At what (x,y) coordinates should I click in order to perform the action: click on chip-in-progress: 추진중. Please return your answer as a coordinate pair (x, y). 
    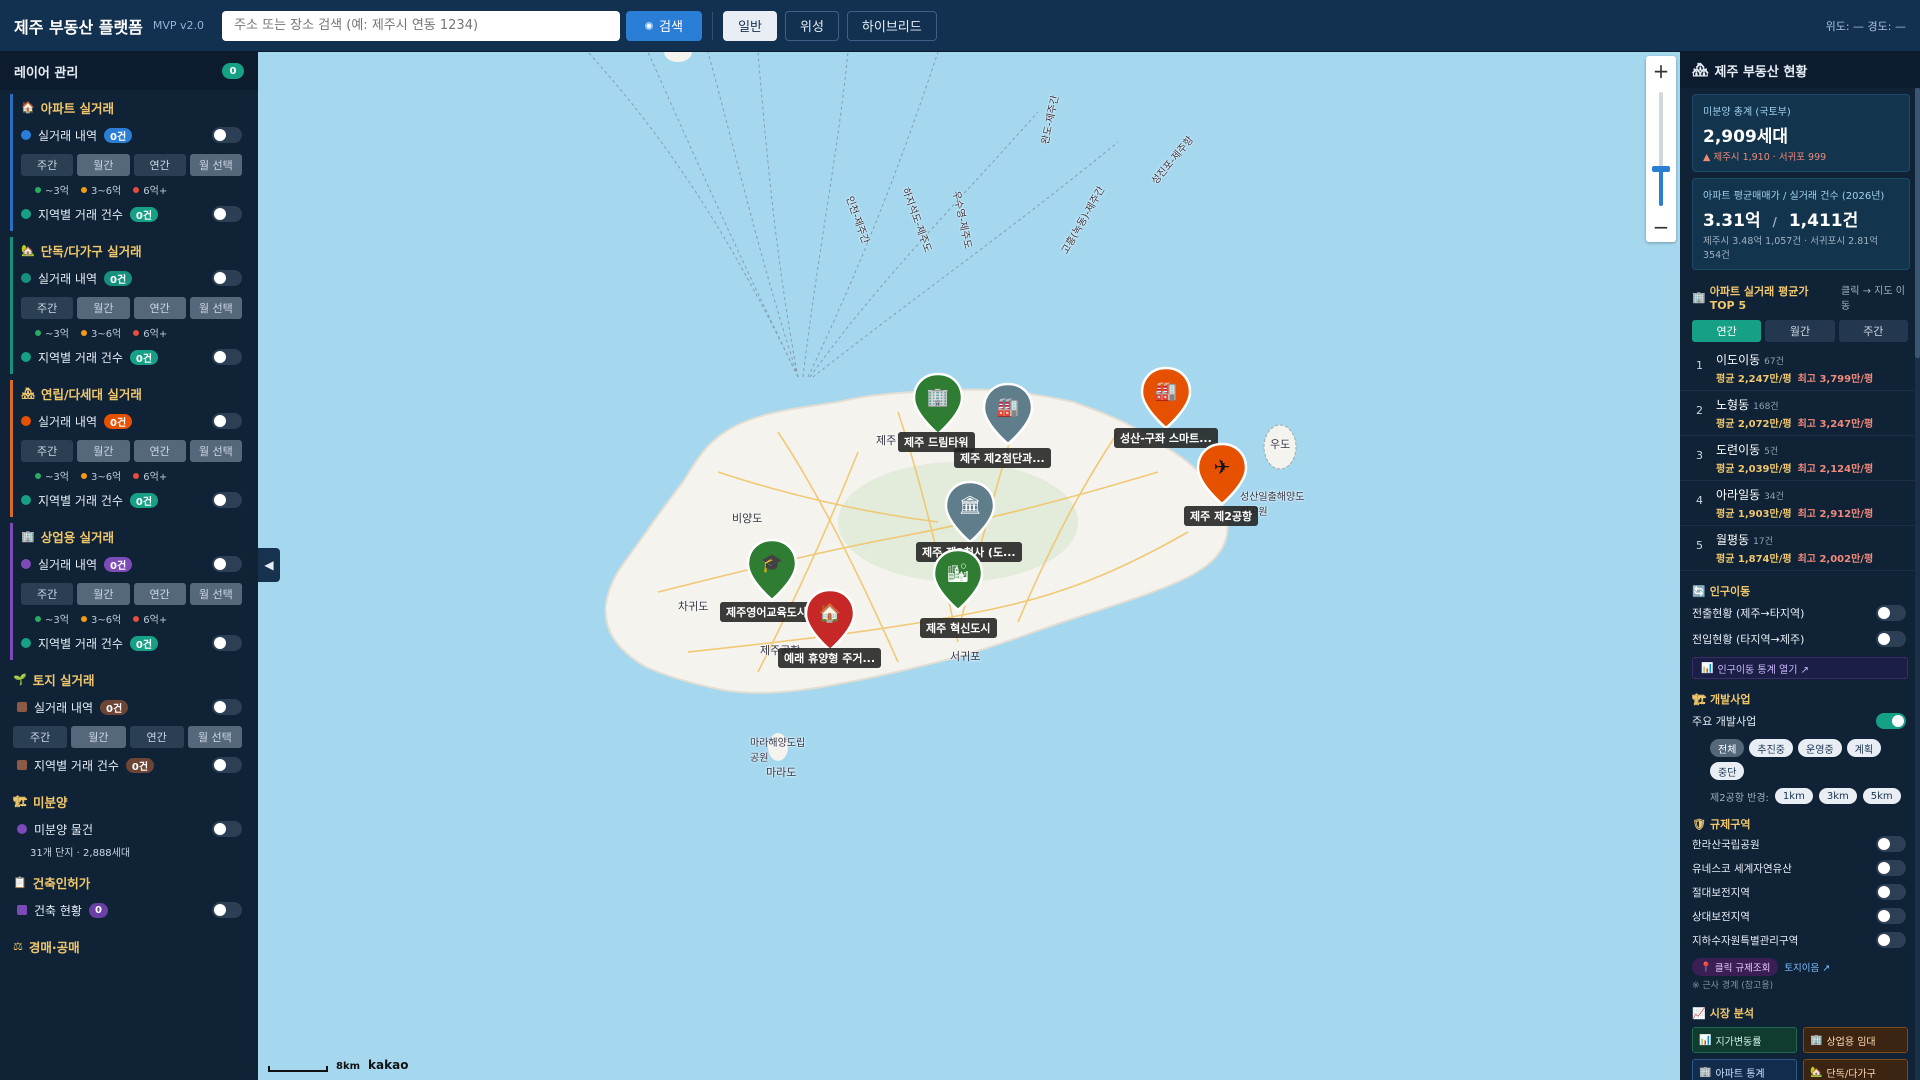
    Looking at the image, I should click on (1771, 748).